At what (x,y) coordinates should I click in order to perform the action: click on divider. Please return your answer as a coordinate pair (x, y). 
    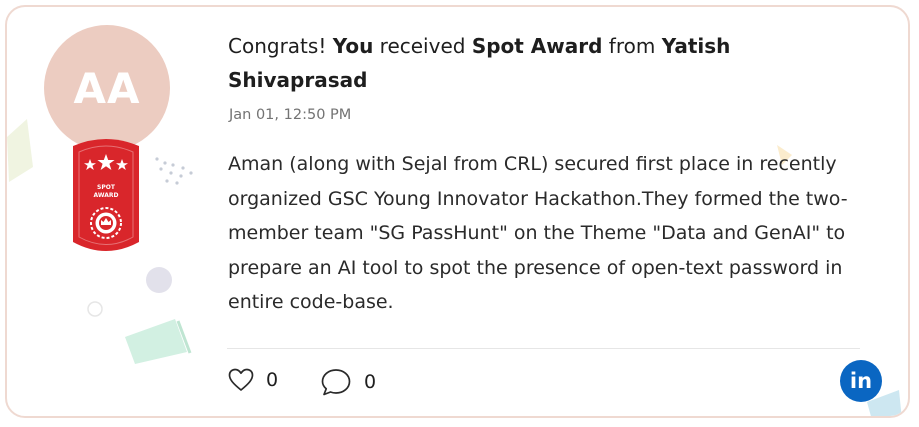
    Looking at the image, I should click on (543, 348).